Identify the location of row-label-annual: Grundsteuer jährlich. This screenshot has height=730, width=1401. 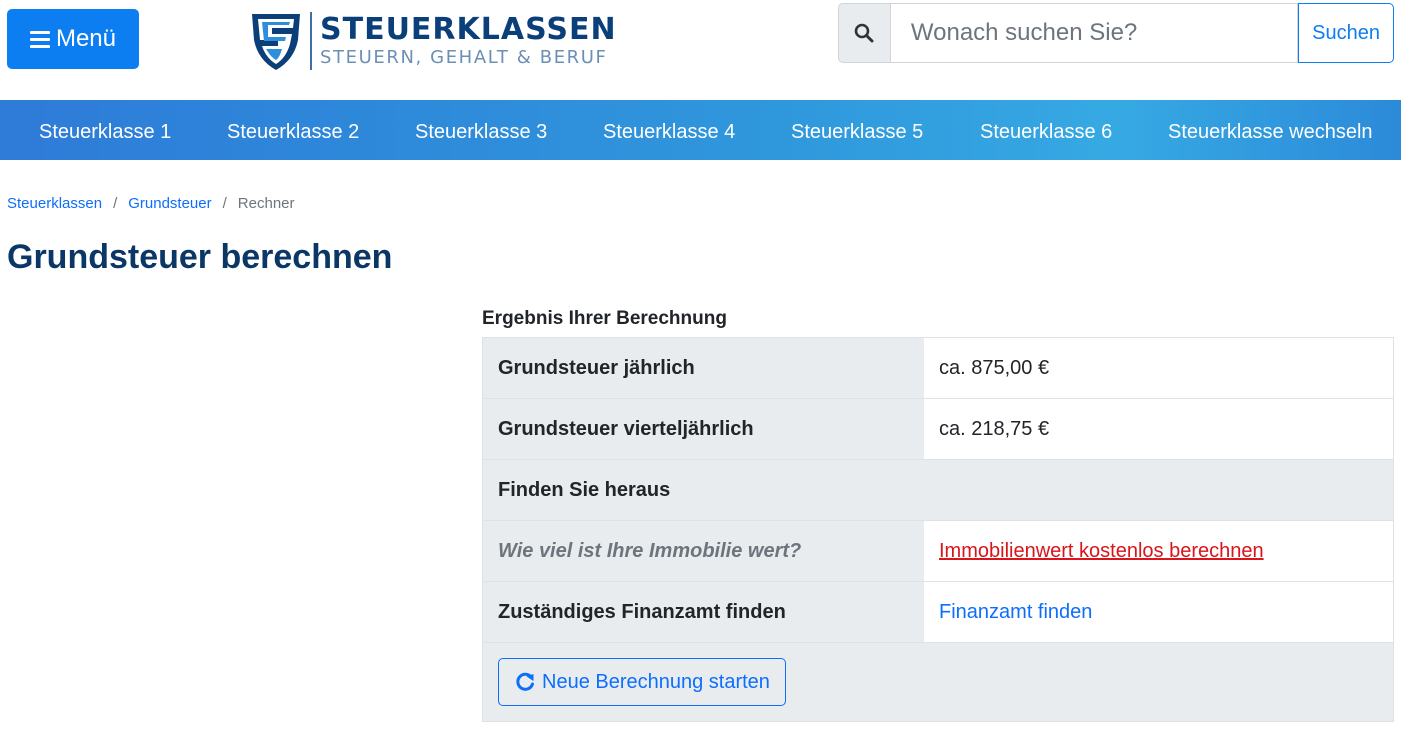
(703, 368).